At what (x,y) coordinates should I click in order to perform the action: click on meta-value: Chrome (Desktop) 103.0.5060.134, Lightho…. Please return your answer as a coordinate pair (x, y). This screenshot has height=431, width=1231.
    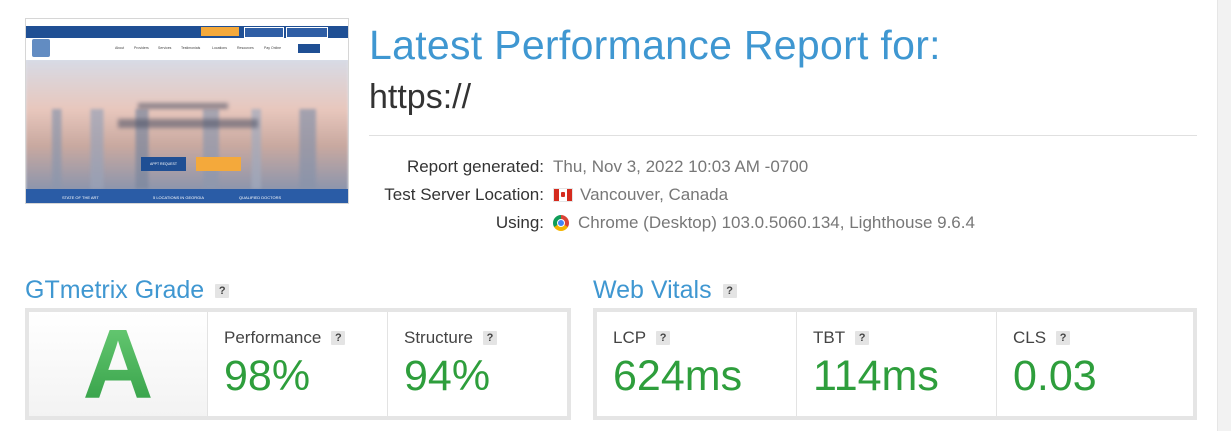
    Looking at the image, I should click on (776, 222).